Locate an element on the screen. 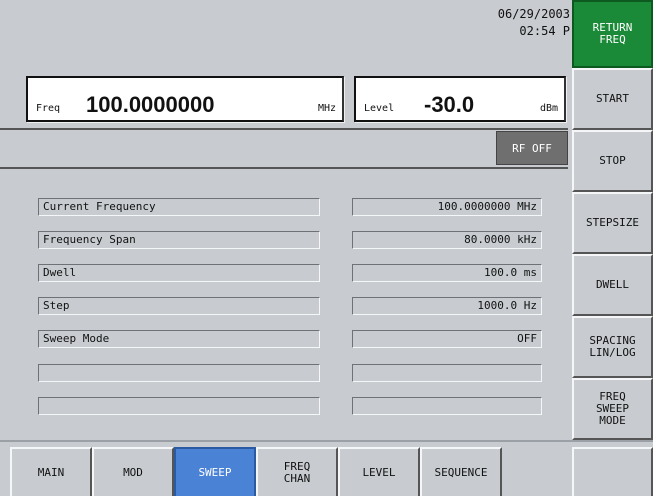 This screenshot has width=653, height=496. value-frequency-span: 80.0000 kHz is located at coordinates (447, 240).